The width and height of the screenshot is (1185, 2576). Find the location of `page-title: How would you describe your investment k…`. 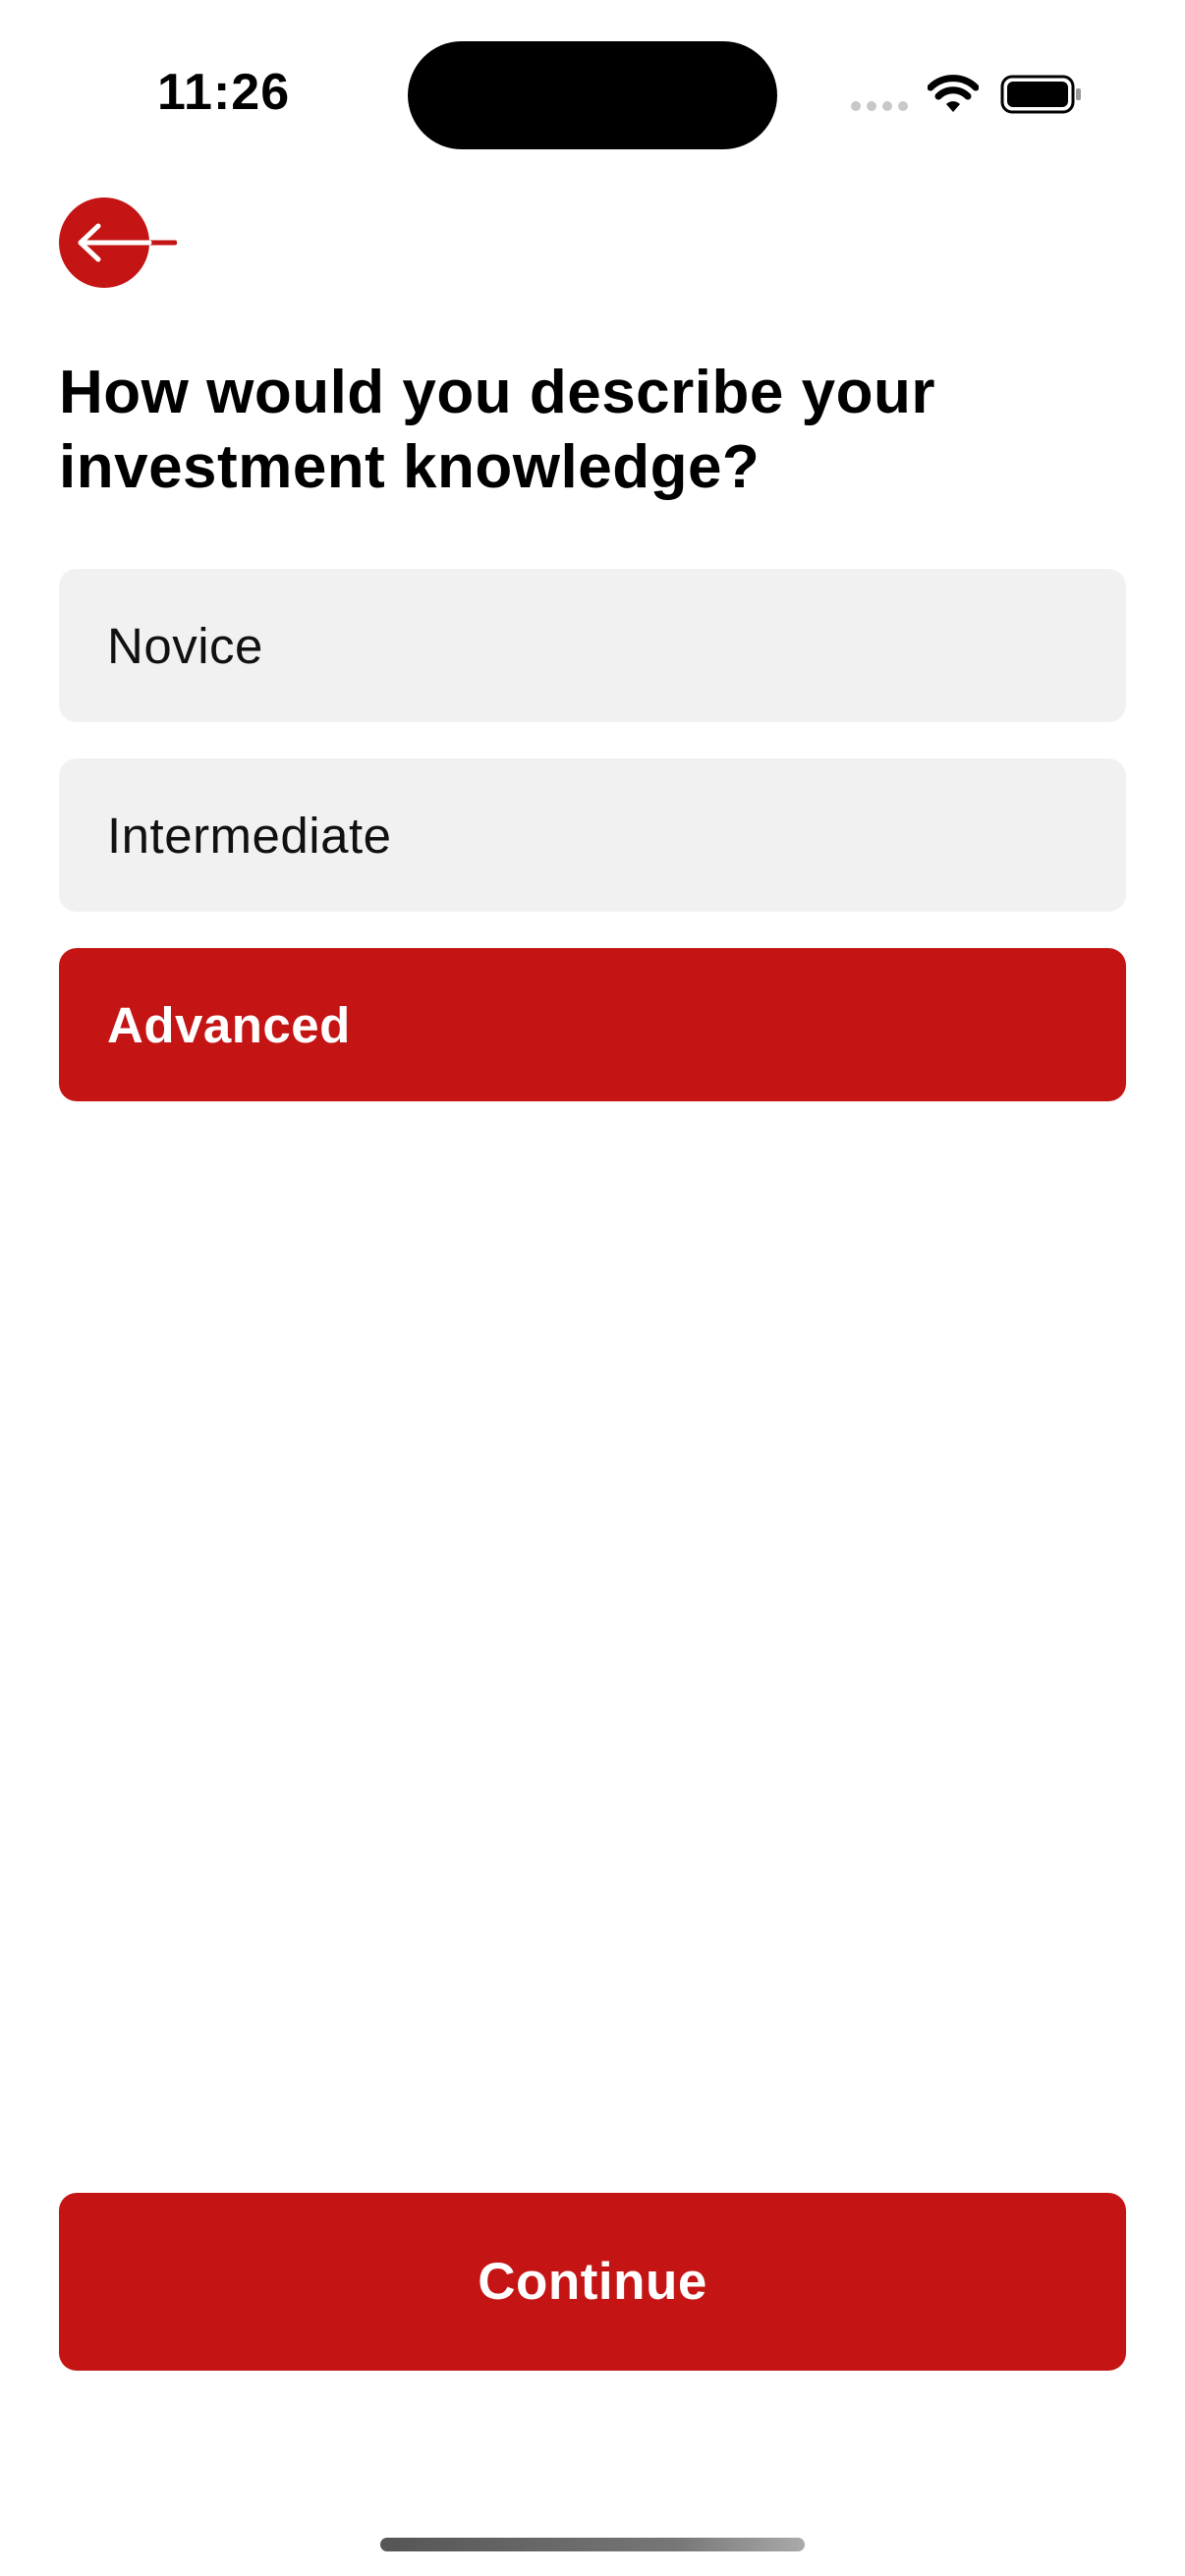

page-title: How would you describe your investment k… is located at coordinates (497, 430).